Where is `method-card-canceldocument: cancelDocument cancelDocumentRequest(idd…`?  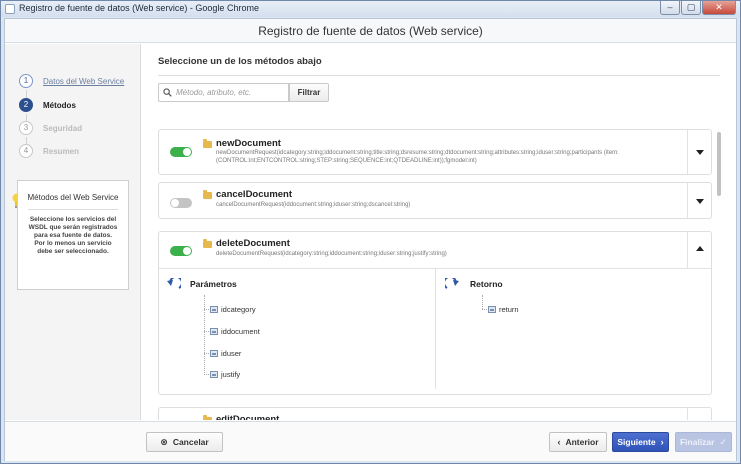
method-card-canceldocument: cancelDocument cancelDocumentRequest(idd… is located at coordinates (435, 200).